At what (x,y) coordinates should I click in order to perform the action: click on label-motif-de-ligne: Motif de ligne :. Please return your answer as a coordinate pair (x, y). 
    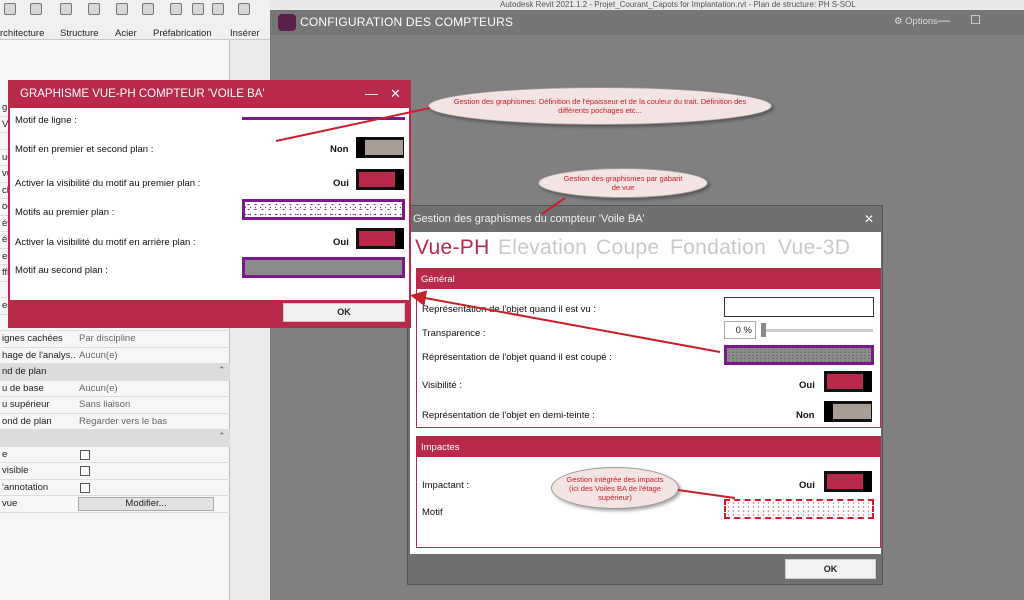
    Looking at the image, I should click on (46, 120).